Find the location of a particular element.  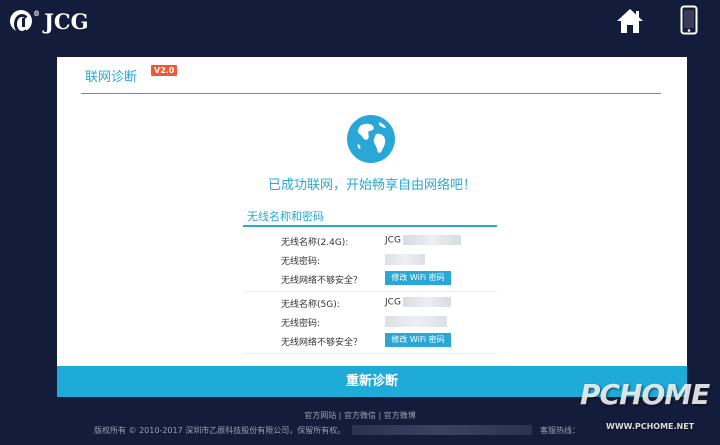

card-title: 联网诊断 is located at coordinates (111, 77).